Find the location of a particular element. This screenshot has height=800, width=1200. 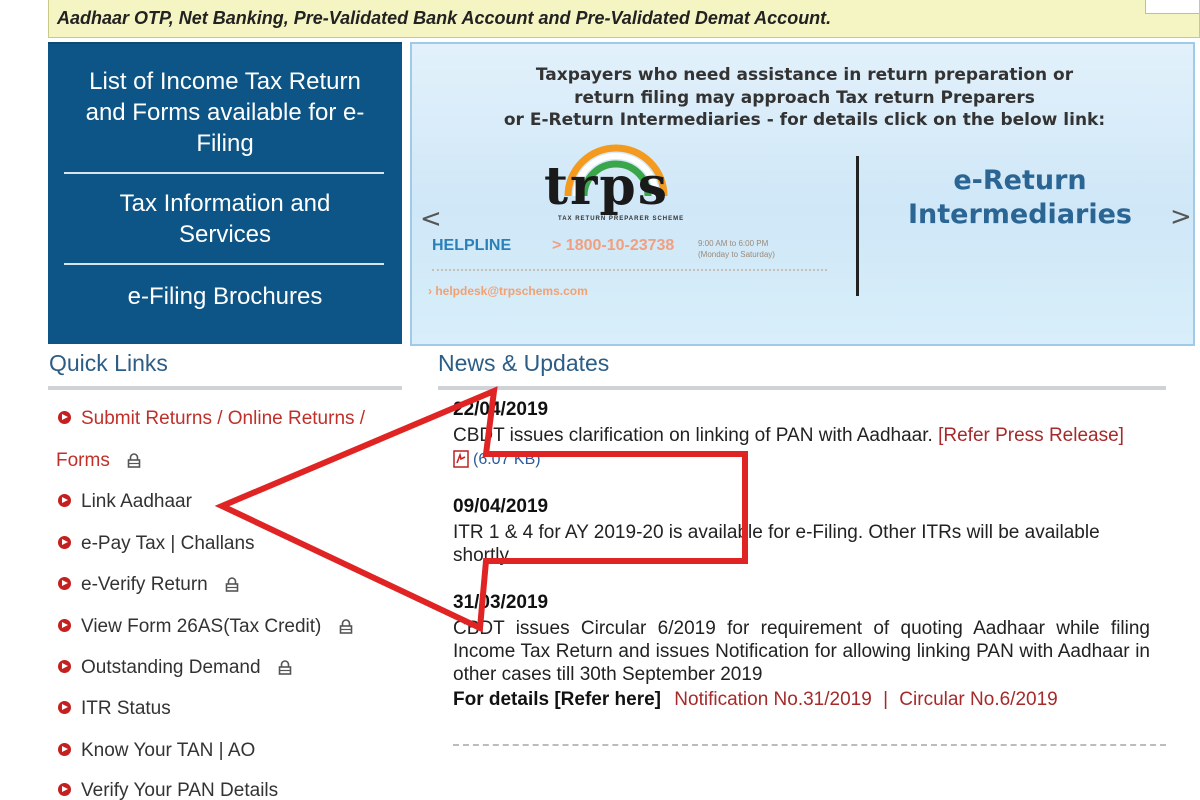

quick-link-link-aadhaar: Link Aadhaar is located at coordinates (125, 502).